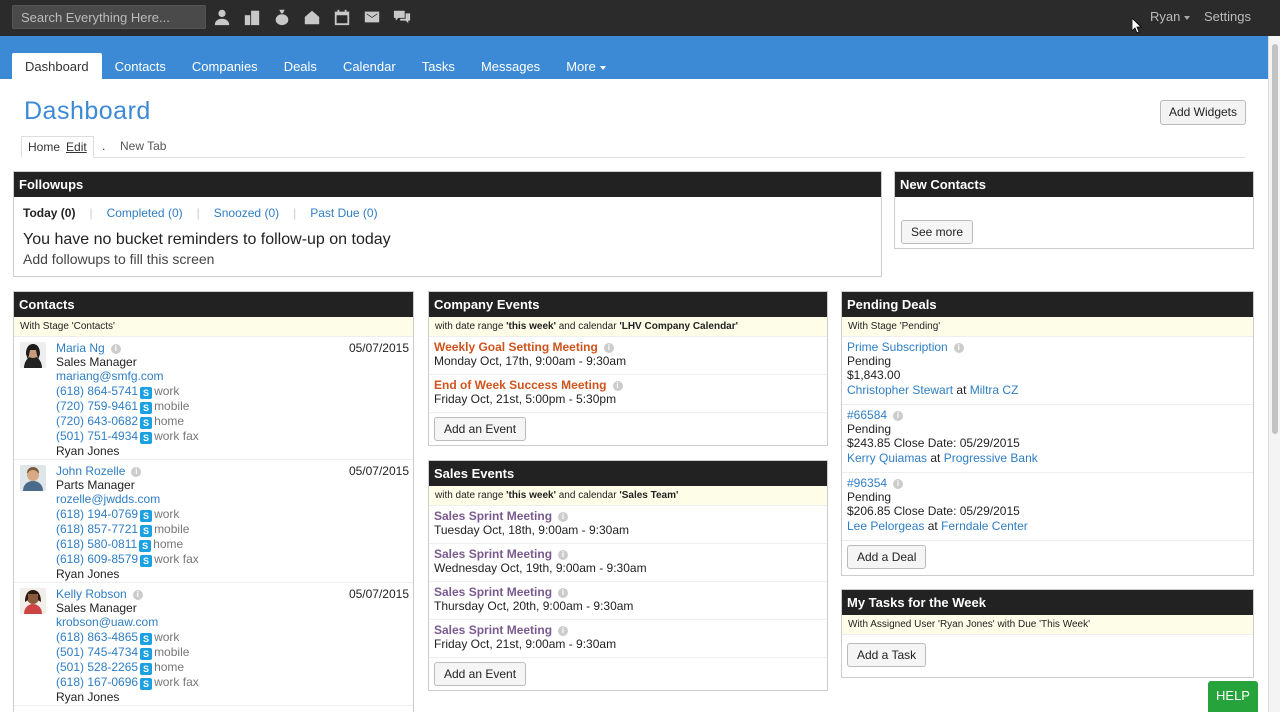 This screenshot has width=1280, height=712. Describe the element at coordinates (867, 483) in the screenshot. I see `deal-name-link: #96354` at that location.